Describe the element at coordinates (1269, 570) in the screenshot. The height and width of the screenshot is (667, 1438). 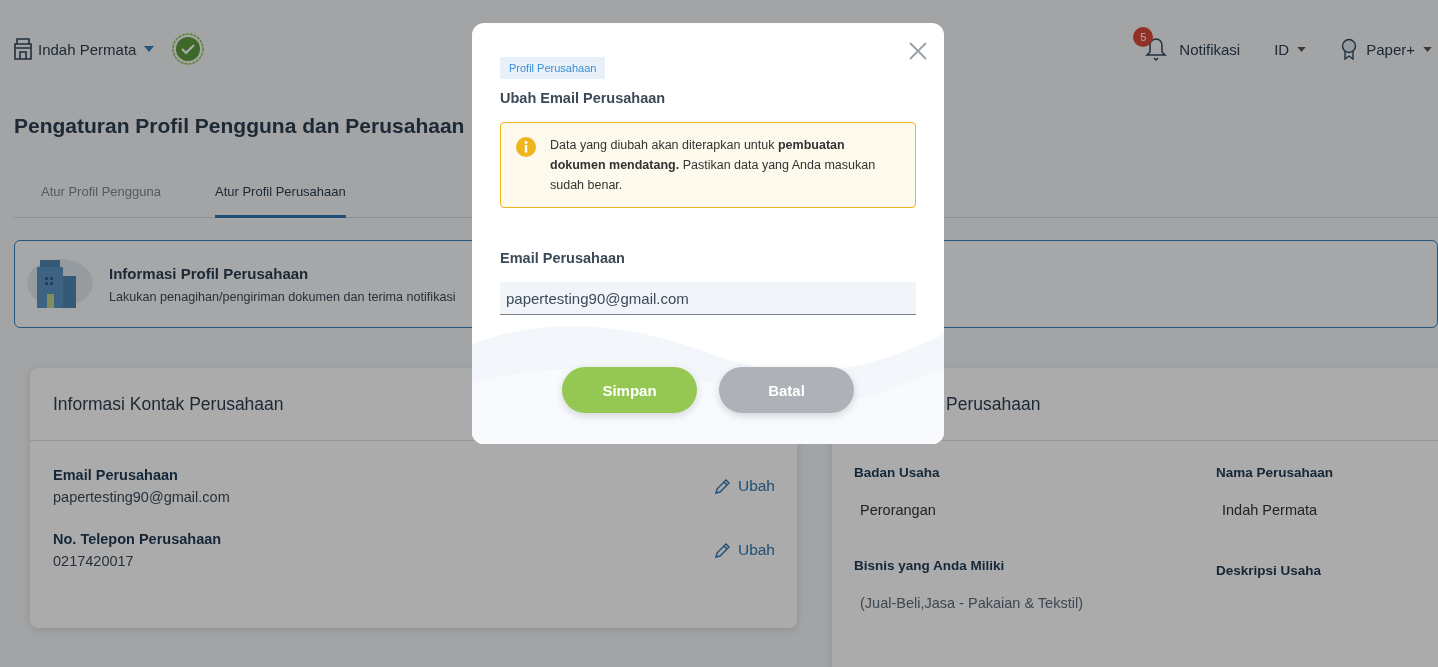
I see `field-label: Deskripsi Usaha` at that location.